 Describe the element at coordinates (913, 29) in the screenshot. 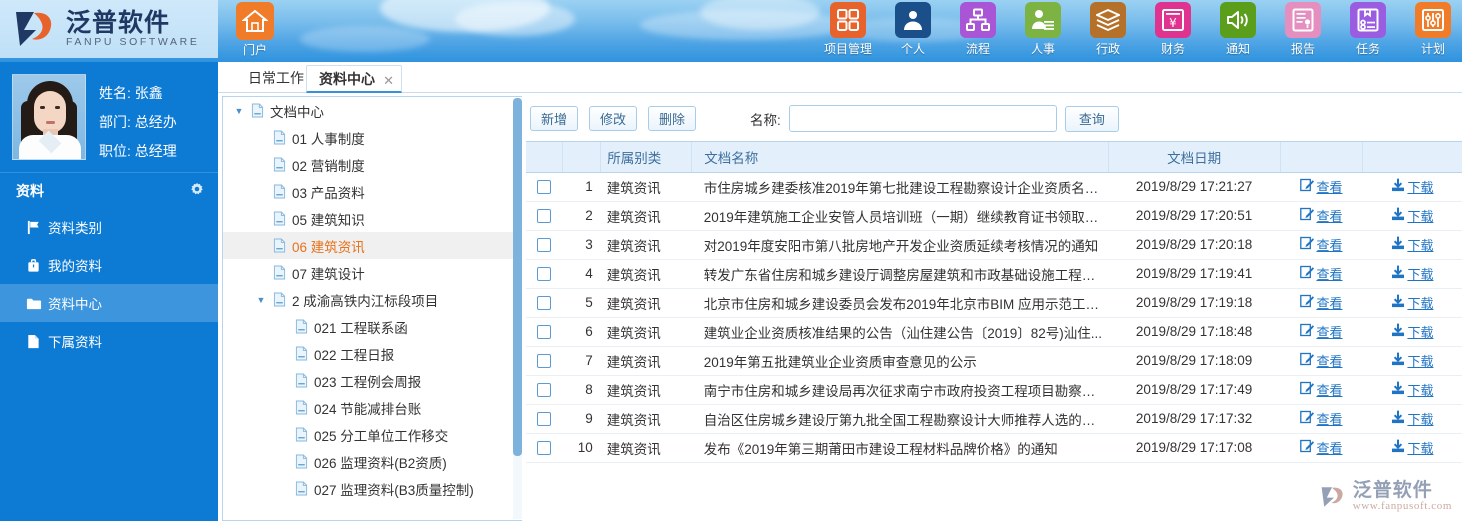

I see `module-person-badge: 个人` at that location.